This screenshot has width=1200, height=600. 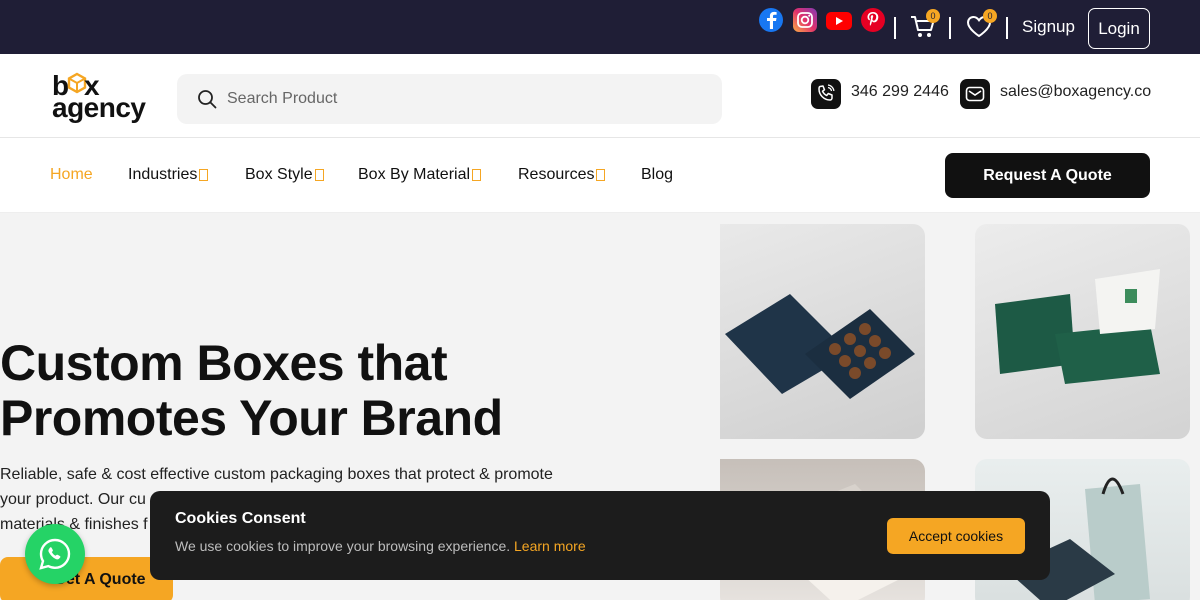 I want to click on cookie-title: Cookies Consent, so click(x=240, y=518).